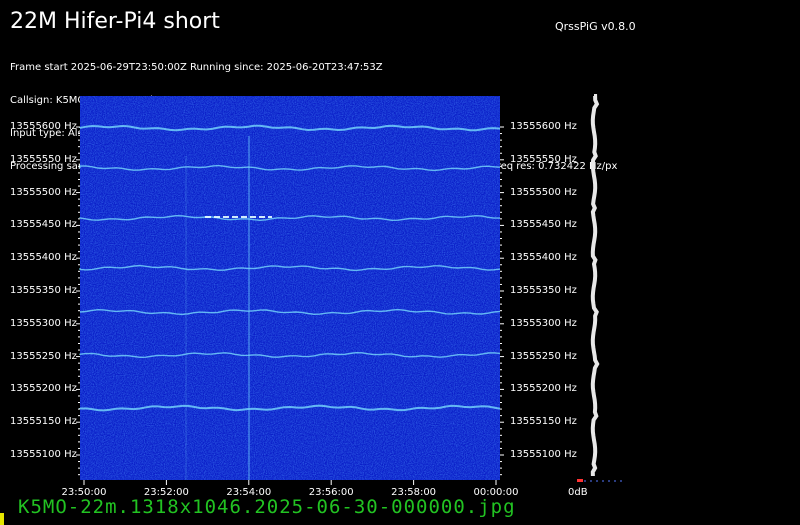  What do you see at coordinates (543, 356) in the screenshot?
I see `freq-label-right: 13555250 Hz` at bounding box center [543, 356].